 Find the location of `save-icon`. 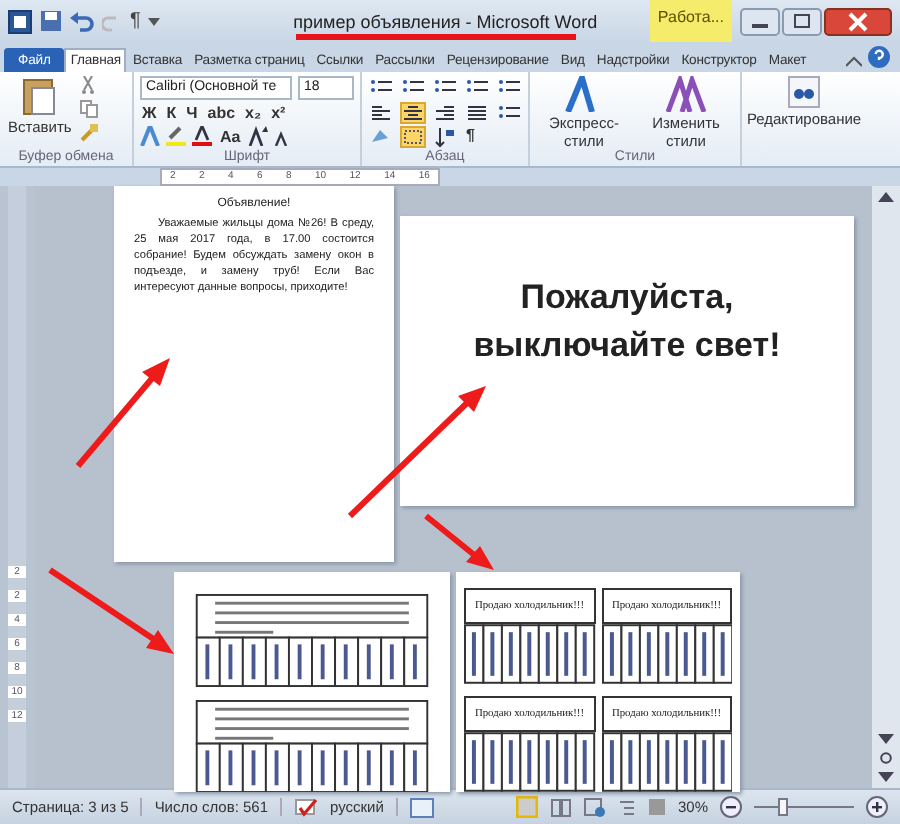

save-icon is located at coordinates (51, 21).